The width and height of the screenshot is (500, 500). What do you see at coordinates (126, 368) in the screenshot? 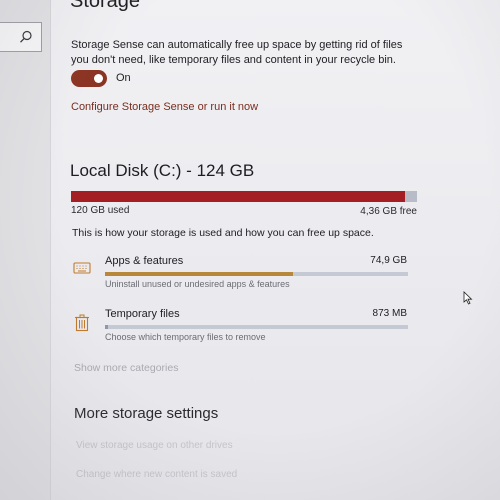
I see `show-more-categories-link: Show more categories` at bounding box center [126, 368].